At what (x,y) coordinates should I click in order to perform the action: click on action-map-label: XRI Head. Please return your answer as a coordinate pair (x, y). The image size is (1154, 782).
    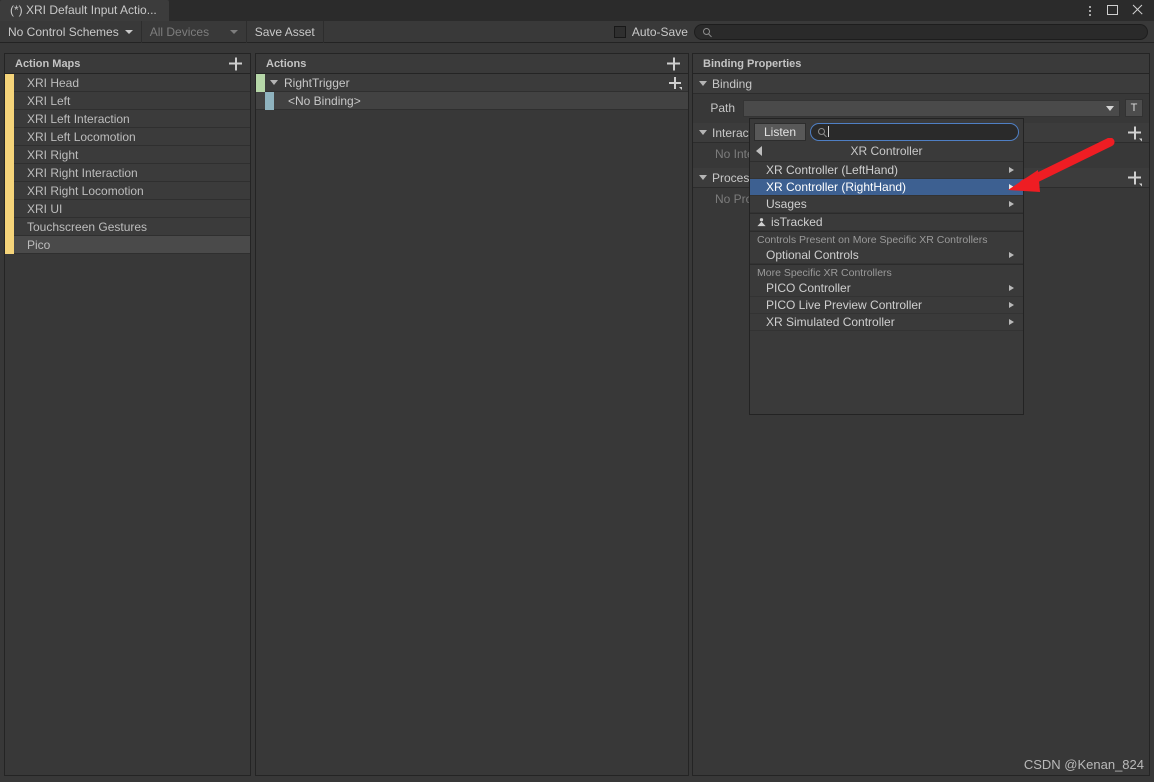
    Looking at the image, I should click on (53, 82).